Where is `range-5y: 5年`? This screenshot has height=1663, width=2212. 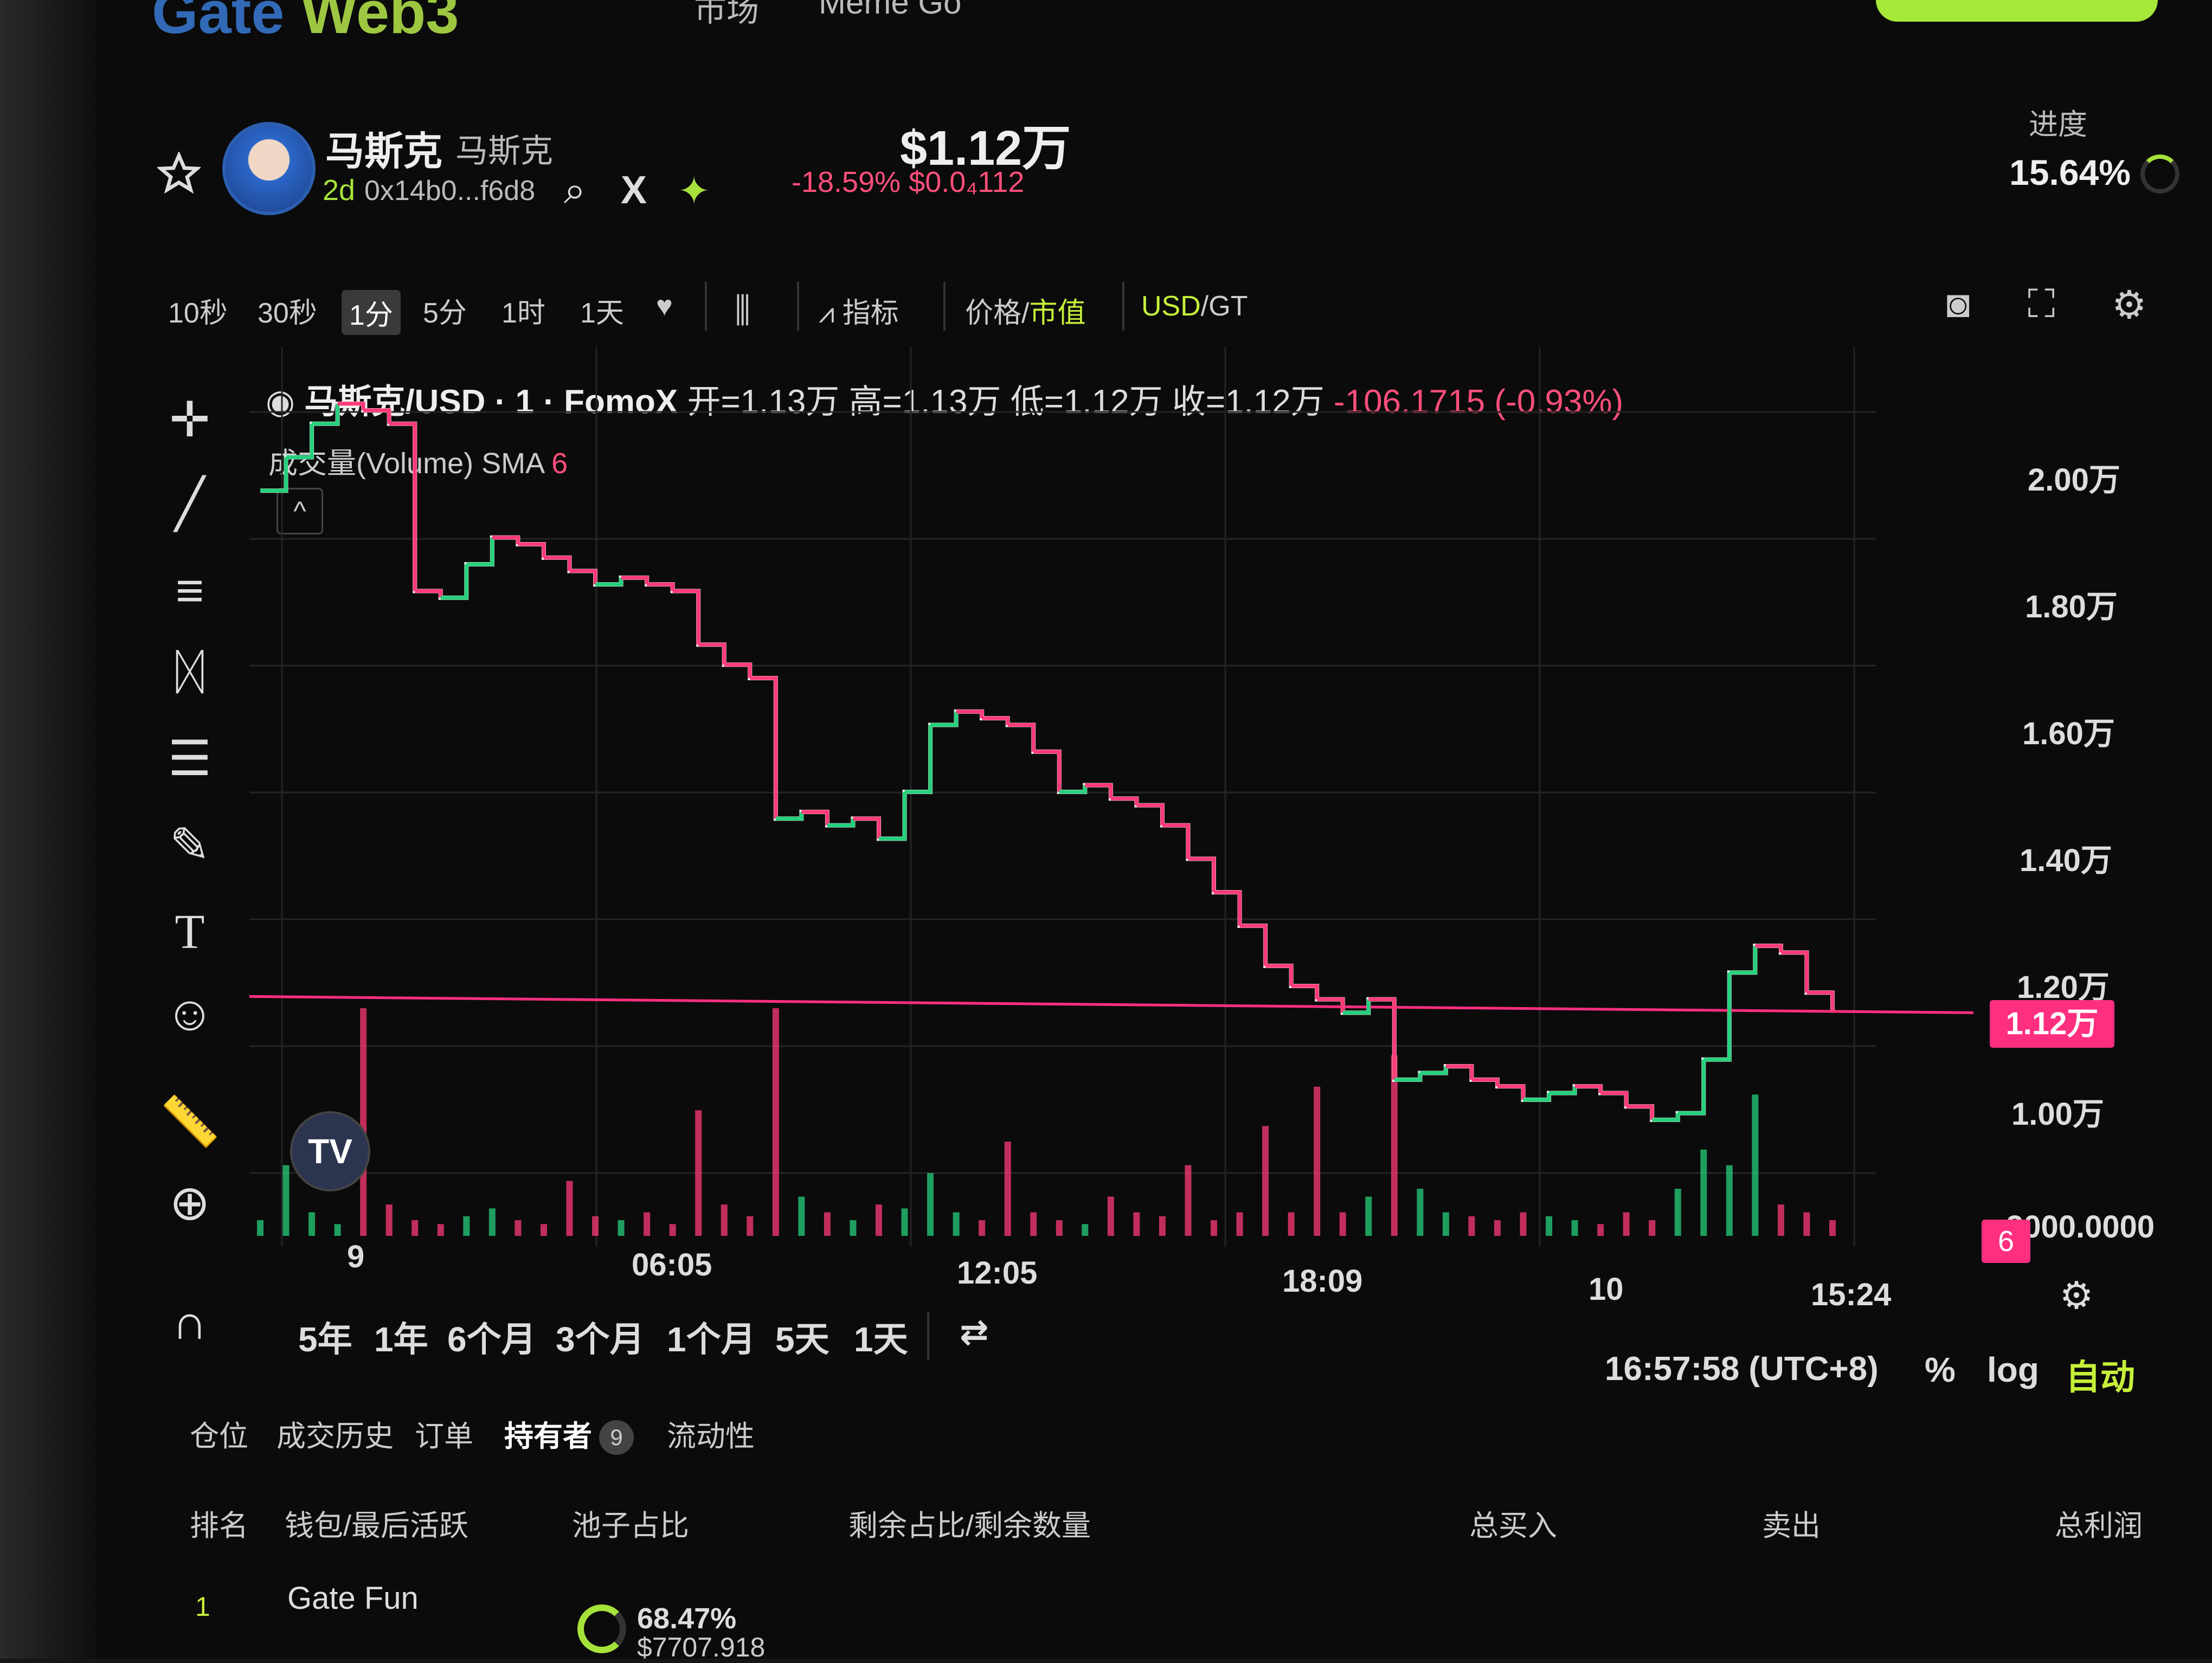
range-5y: 5年 is located at coordinates (325, 1337).